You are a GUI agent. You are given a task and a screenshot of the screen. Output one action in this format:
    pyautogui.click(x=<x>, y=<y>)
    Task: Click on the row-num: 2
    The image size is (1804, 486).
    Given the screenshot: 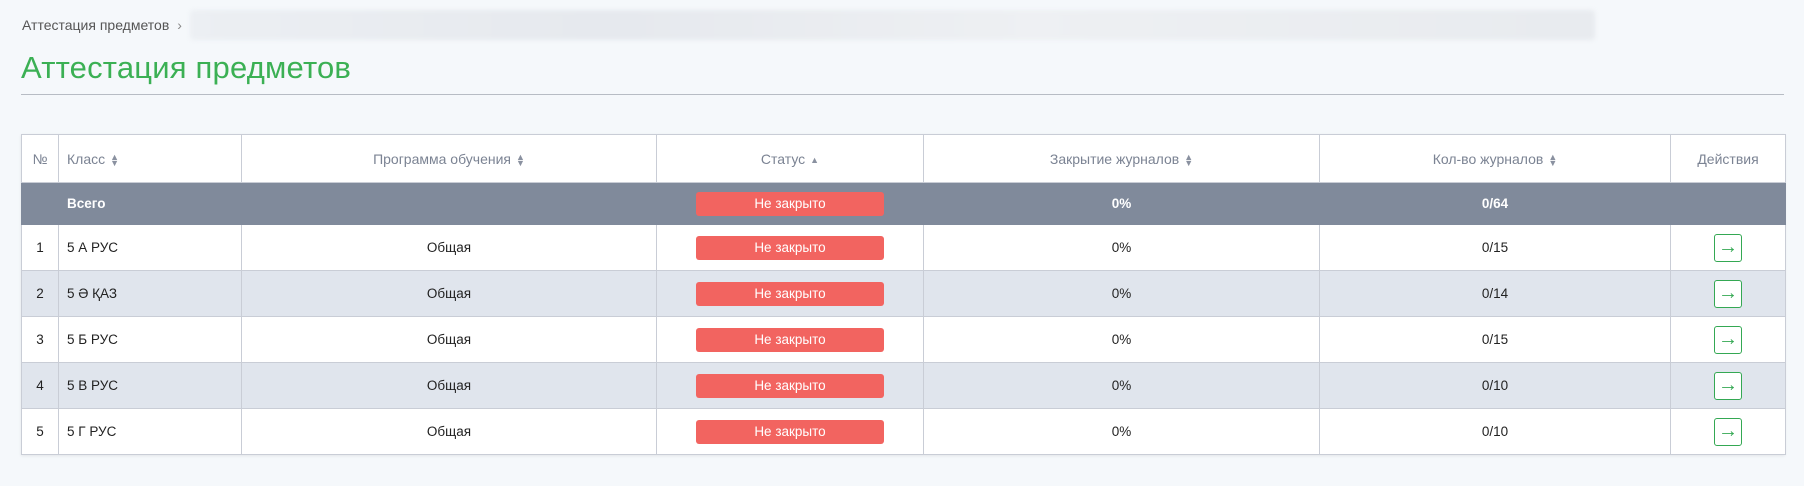 What is the action you would take?
    pyautogui.click(x=40, y=293)
    